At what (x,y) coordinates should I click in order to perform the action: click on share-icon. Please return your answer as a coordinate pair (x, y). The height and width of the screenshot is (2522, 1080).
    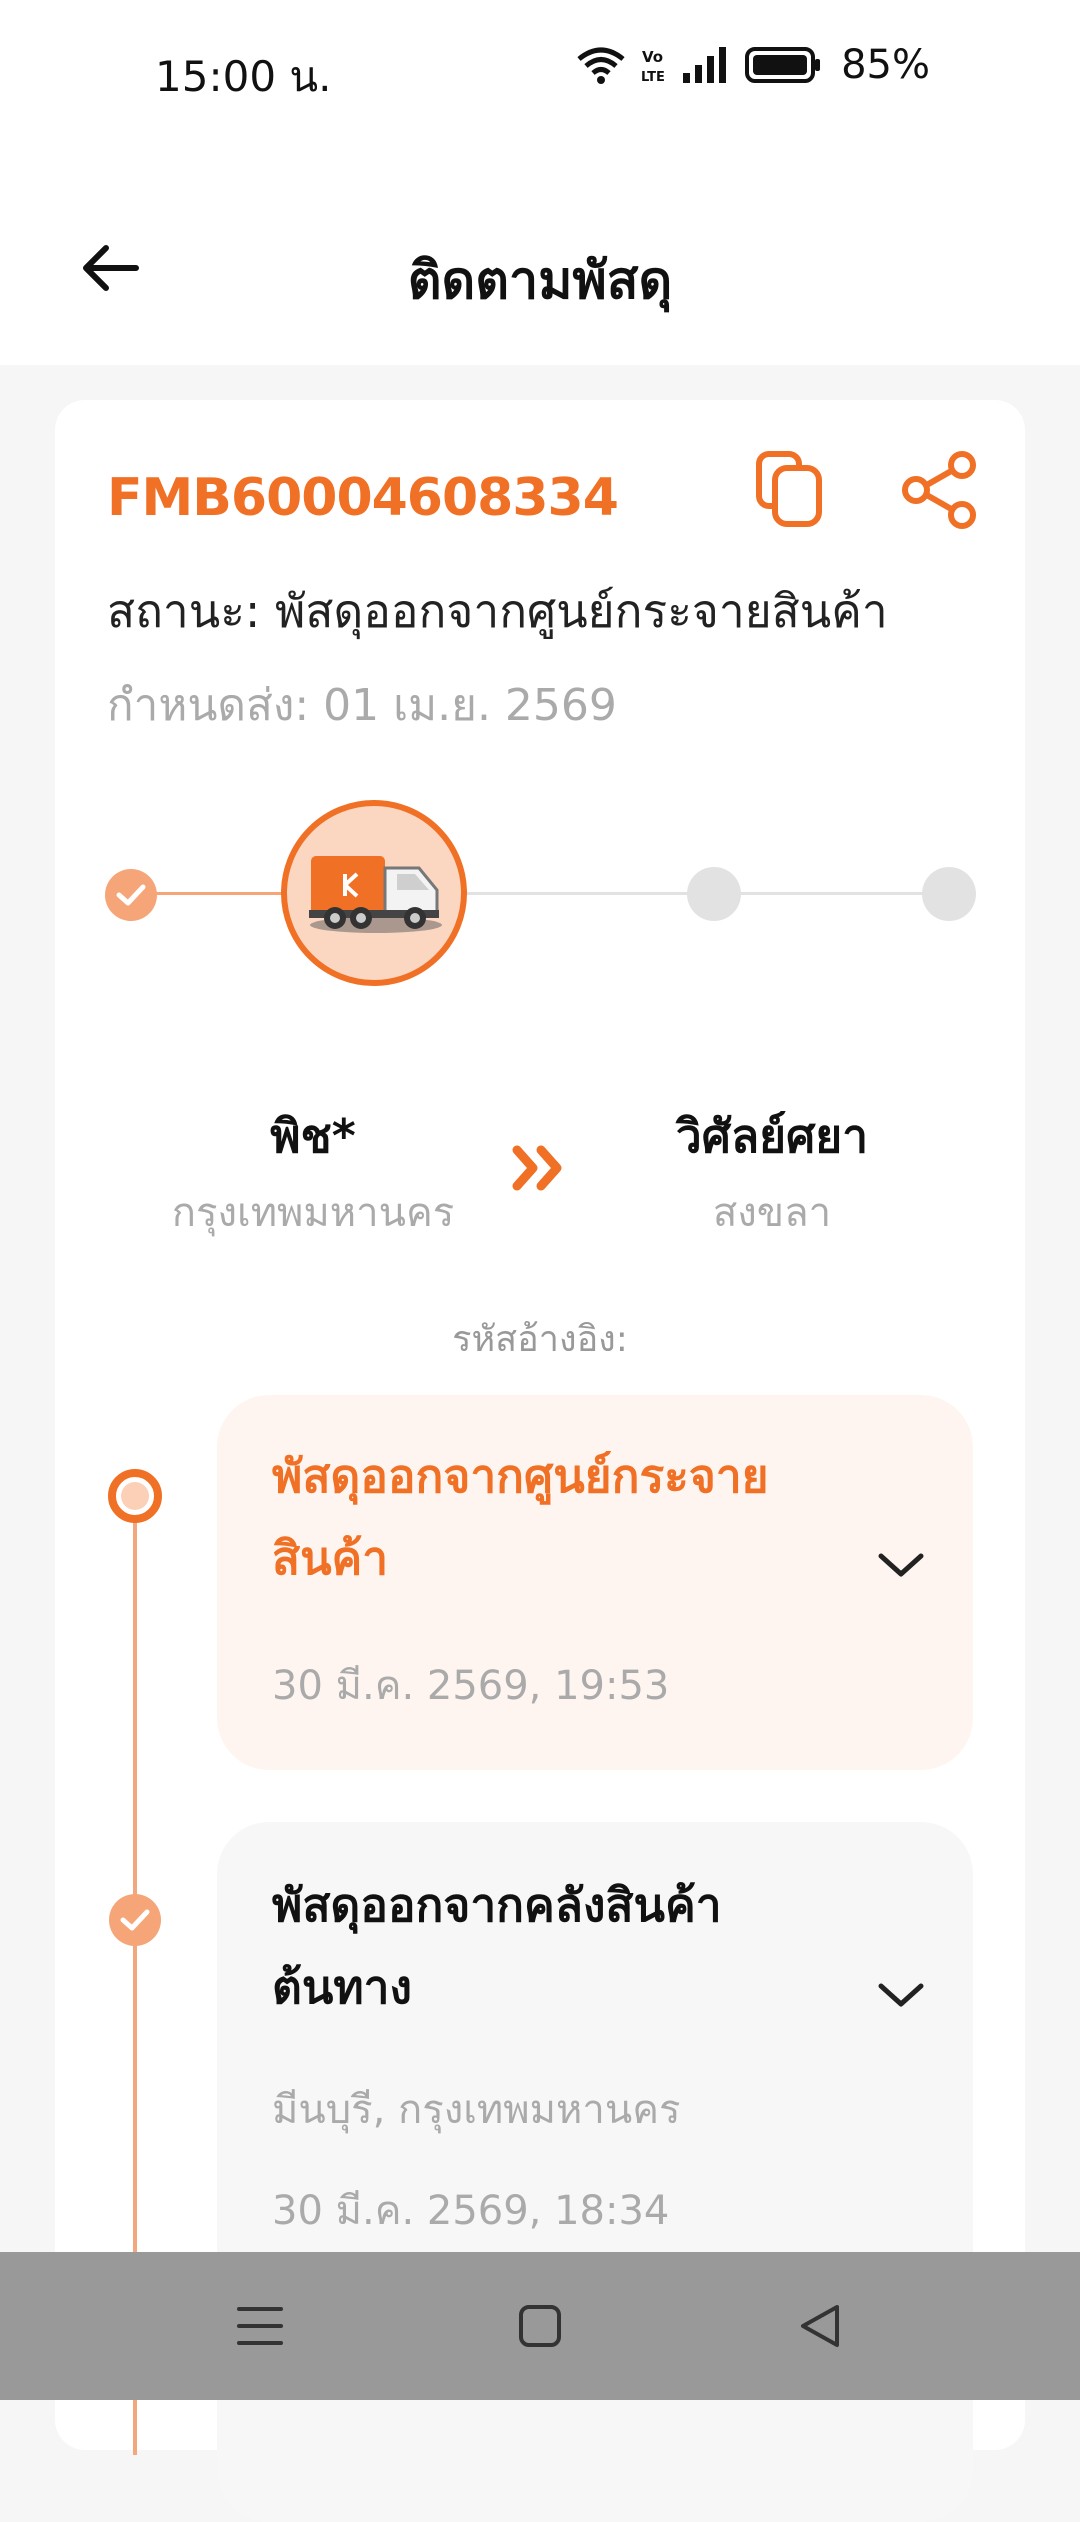
    Looking at the image, I should click on (939, 490).